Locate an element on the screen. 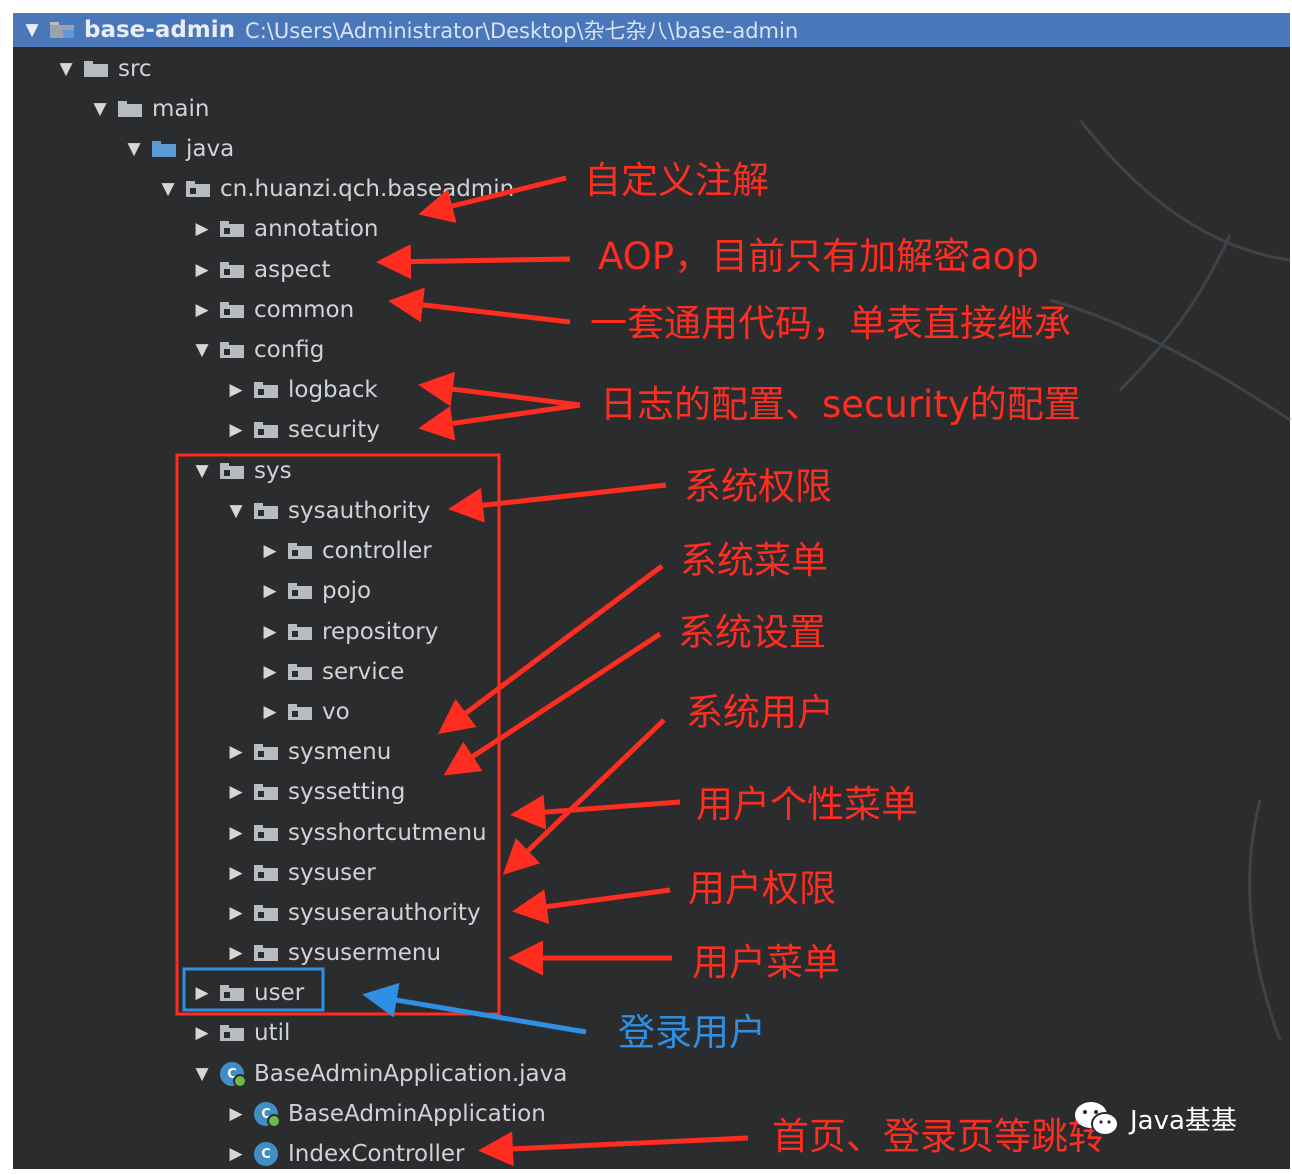 The height and width of the screenshot is (1174, 1292). annotation-user-menu: 用户菜单 is located at coordinates (766, 962).